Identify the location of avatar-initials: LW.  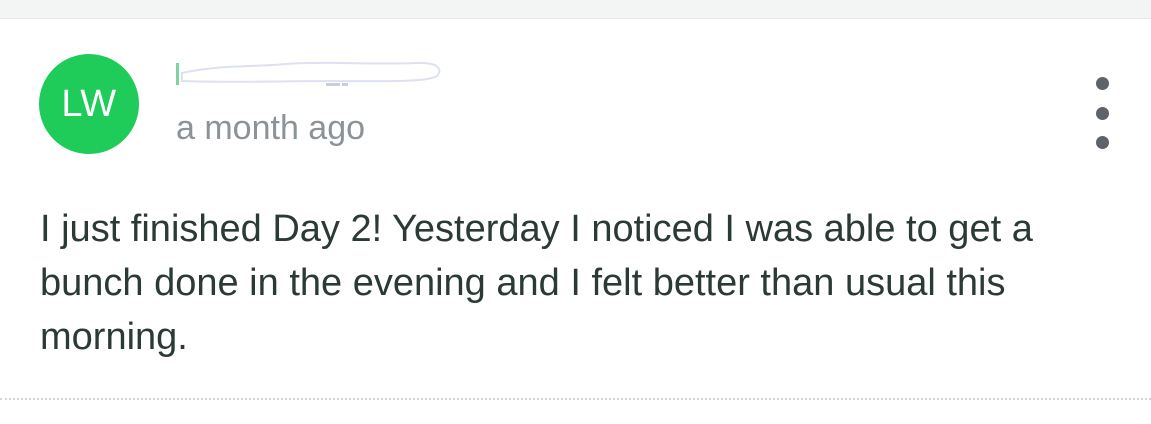
(89, 103).